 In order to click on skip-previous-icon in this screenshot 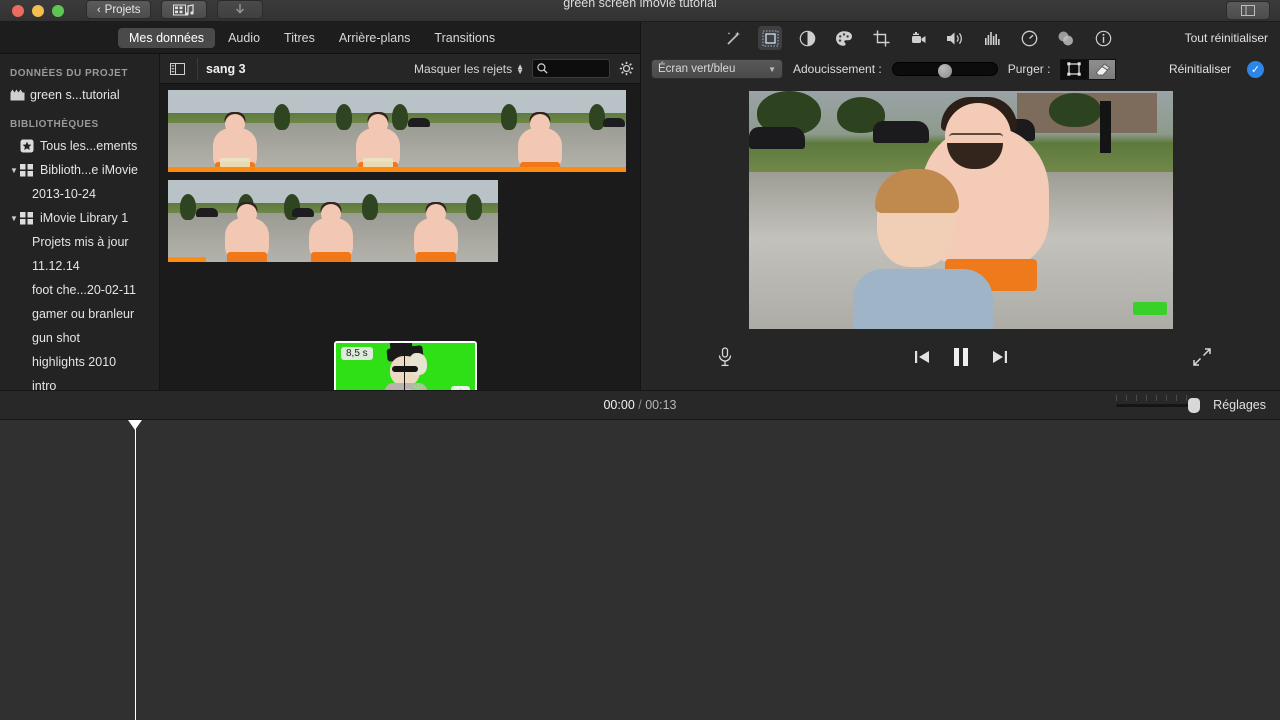, I will do `click(921, 357)`.